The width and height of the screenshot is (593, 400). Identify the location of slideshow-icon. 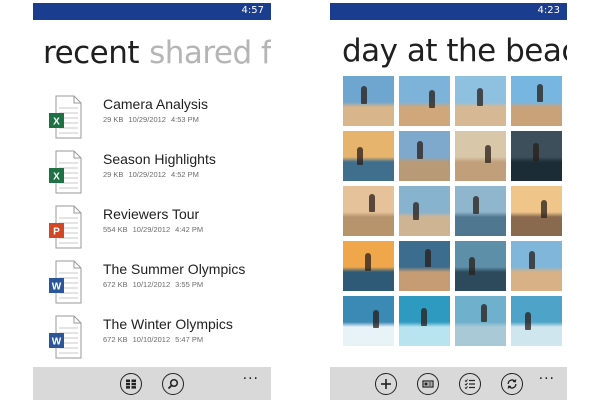
(428, 384).